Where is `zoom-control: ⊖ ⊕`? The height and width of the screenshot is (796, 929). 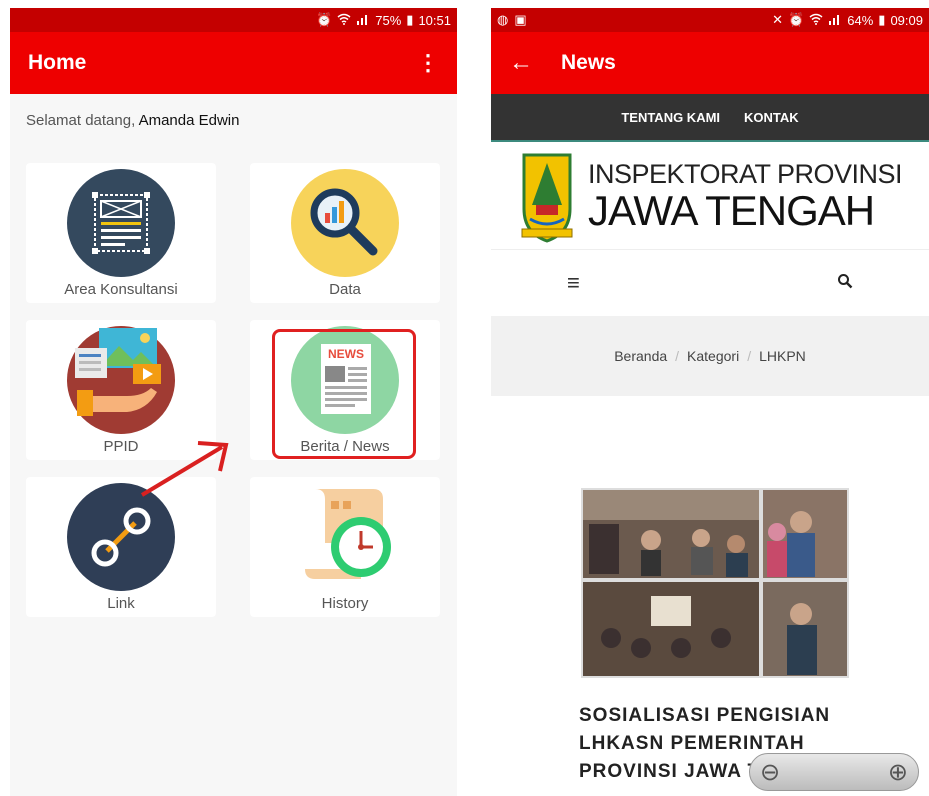 zoom-control: ⊖ ⊕ is located at coordinates (834, 772).